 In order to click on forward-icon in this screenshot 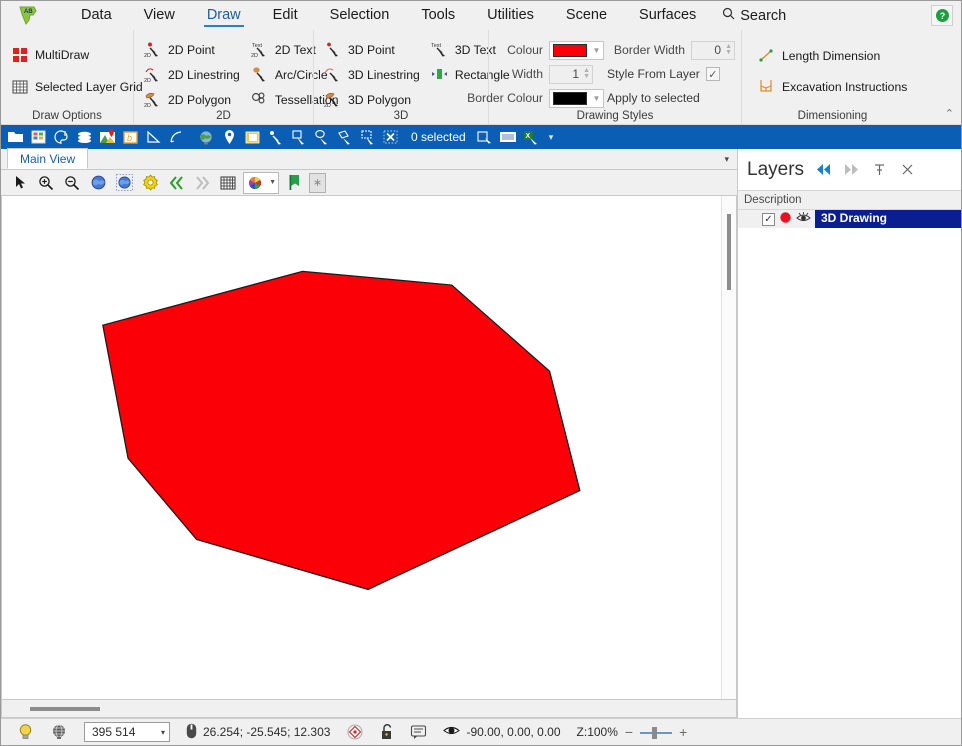, I will do `click(202, 183)`.